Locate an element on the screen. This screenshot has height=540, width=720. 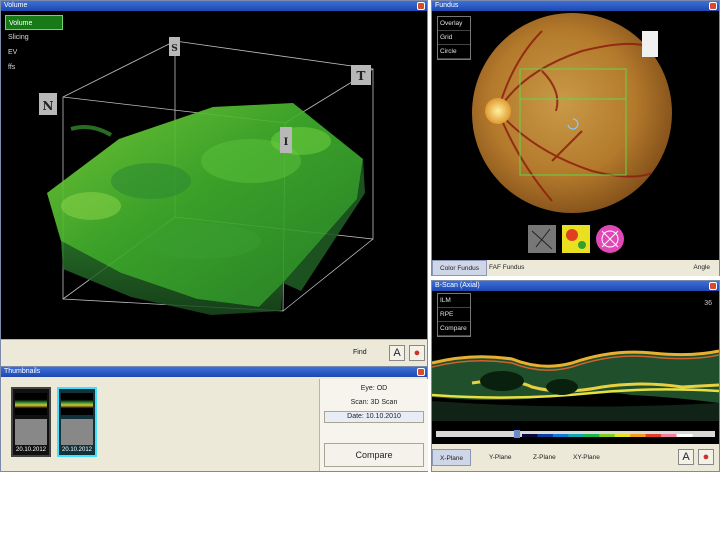
compare-button: Compare is located at coordinates (374, 455).